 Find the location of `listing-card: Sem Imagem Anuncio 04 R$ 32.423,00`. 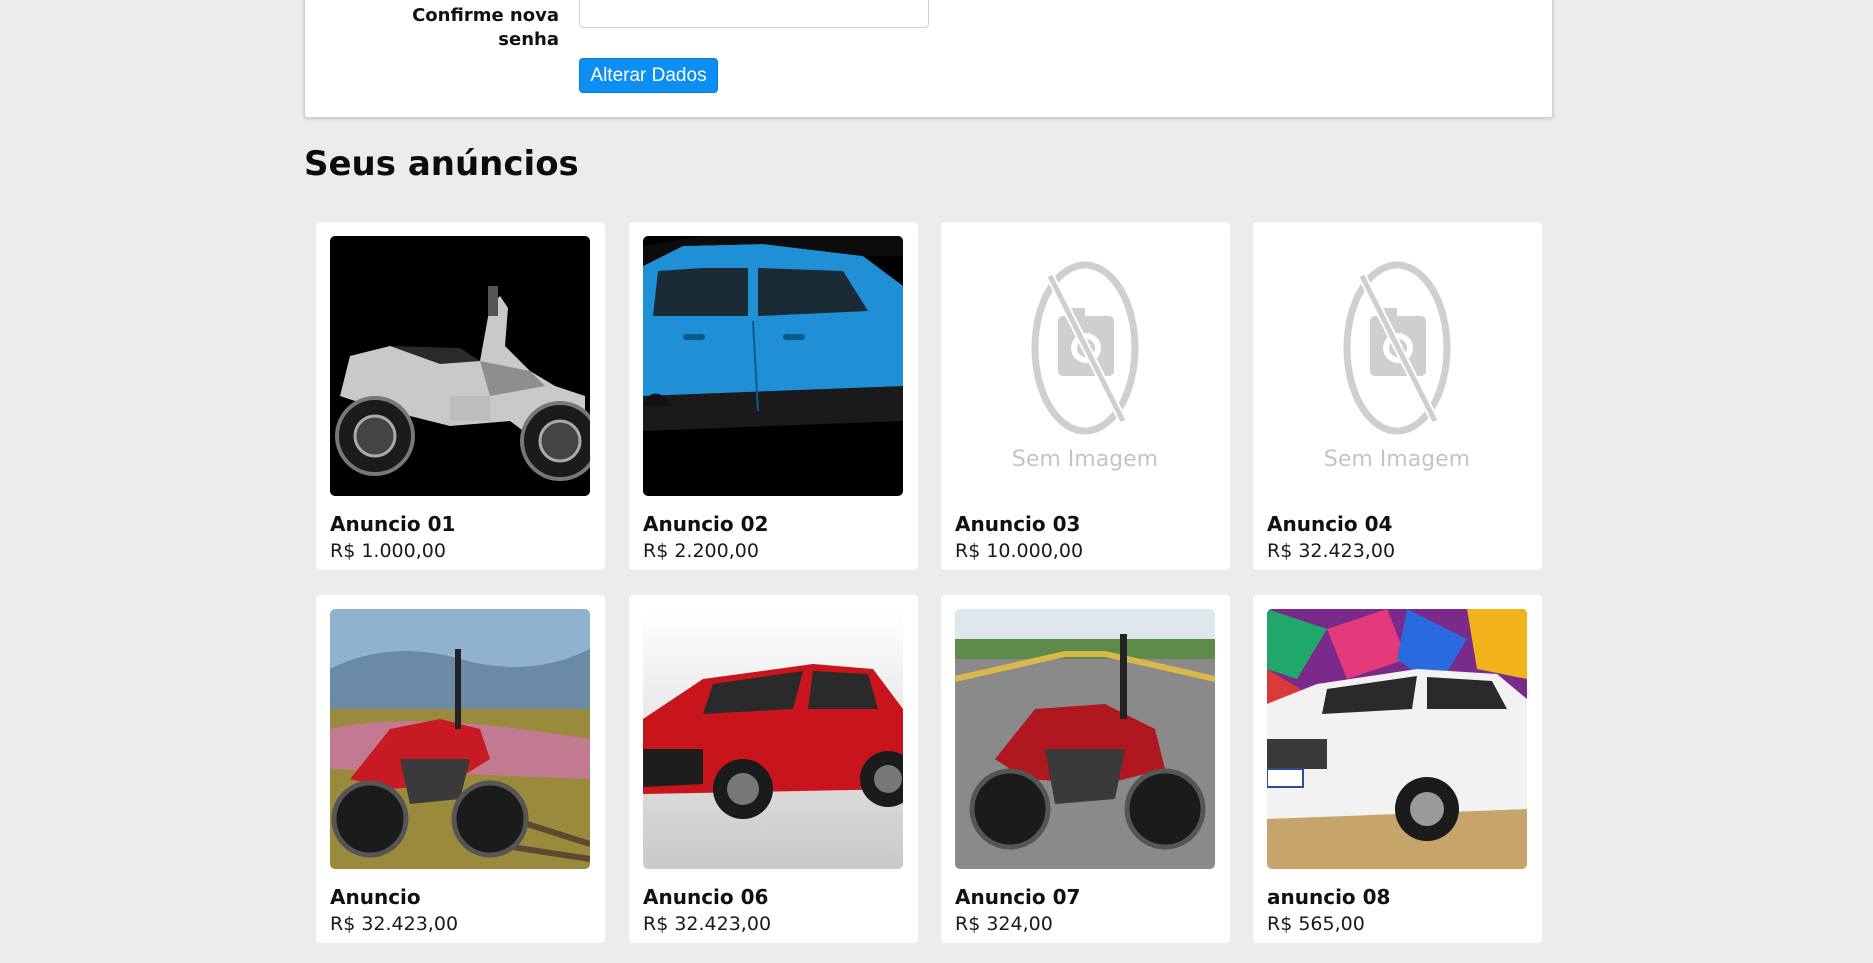

listing-card: Sem Imagem Anuncio 04 R$ 32.423,00 is located at coordinates (1397, 396).